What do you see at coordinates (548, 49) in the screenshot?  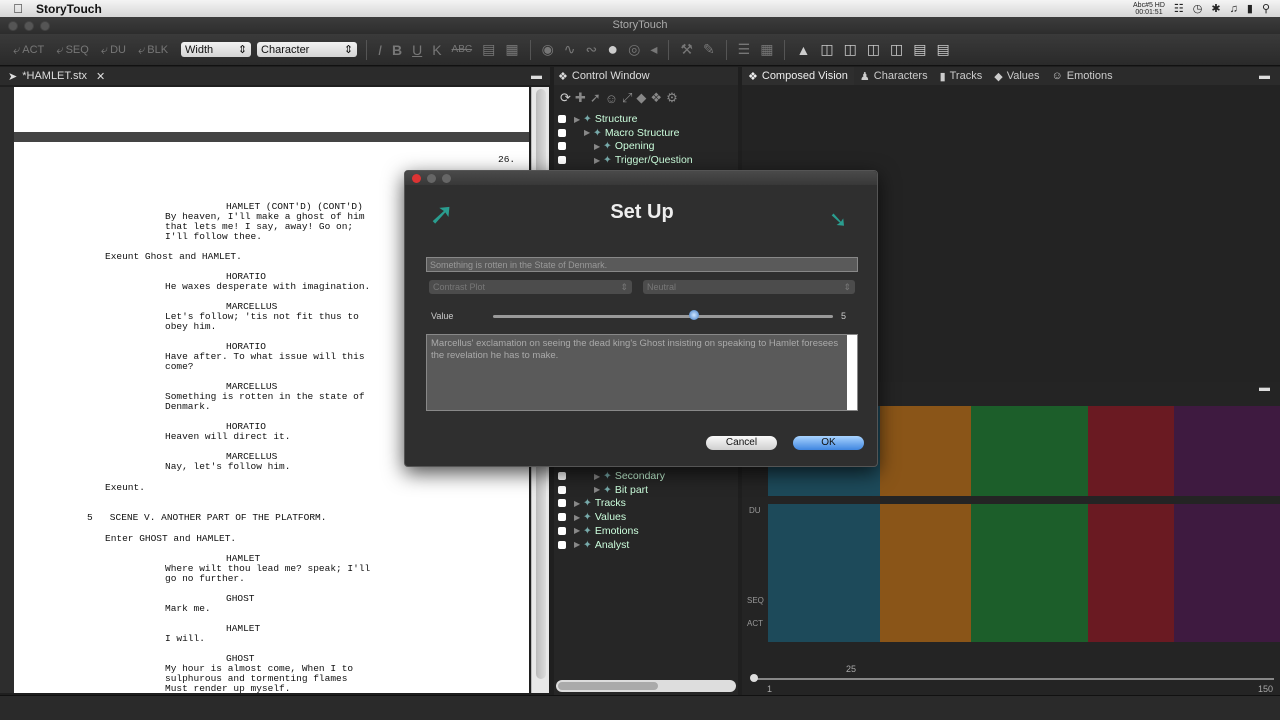 I see `eye-icon: ◉` at bounding box center [548, 49].